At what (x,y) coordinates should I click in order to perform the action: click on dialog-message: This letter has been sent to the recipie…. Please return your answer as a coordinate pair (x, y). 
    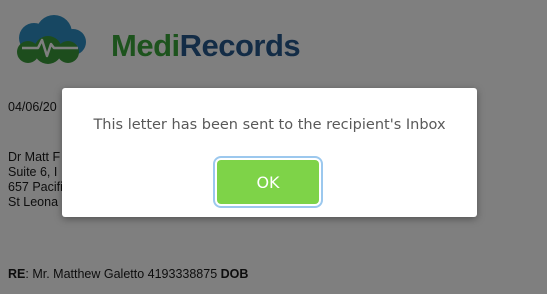
    Looking at the image, I should click on (269, 125).